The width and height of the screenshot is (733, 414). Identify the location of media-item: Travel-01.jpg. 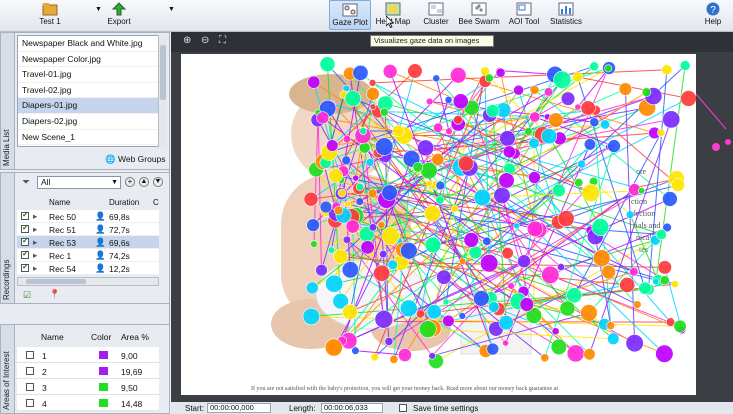
(88, 75).